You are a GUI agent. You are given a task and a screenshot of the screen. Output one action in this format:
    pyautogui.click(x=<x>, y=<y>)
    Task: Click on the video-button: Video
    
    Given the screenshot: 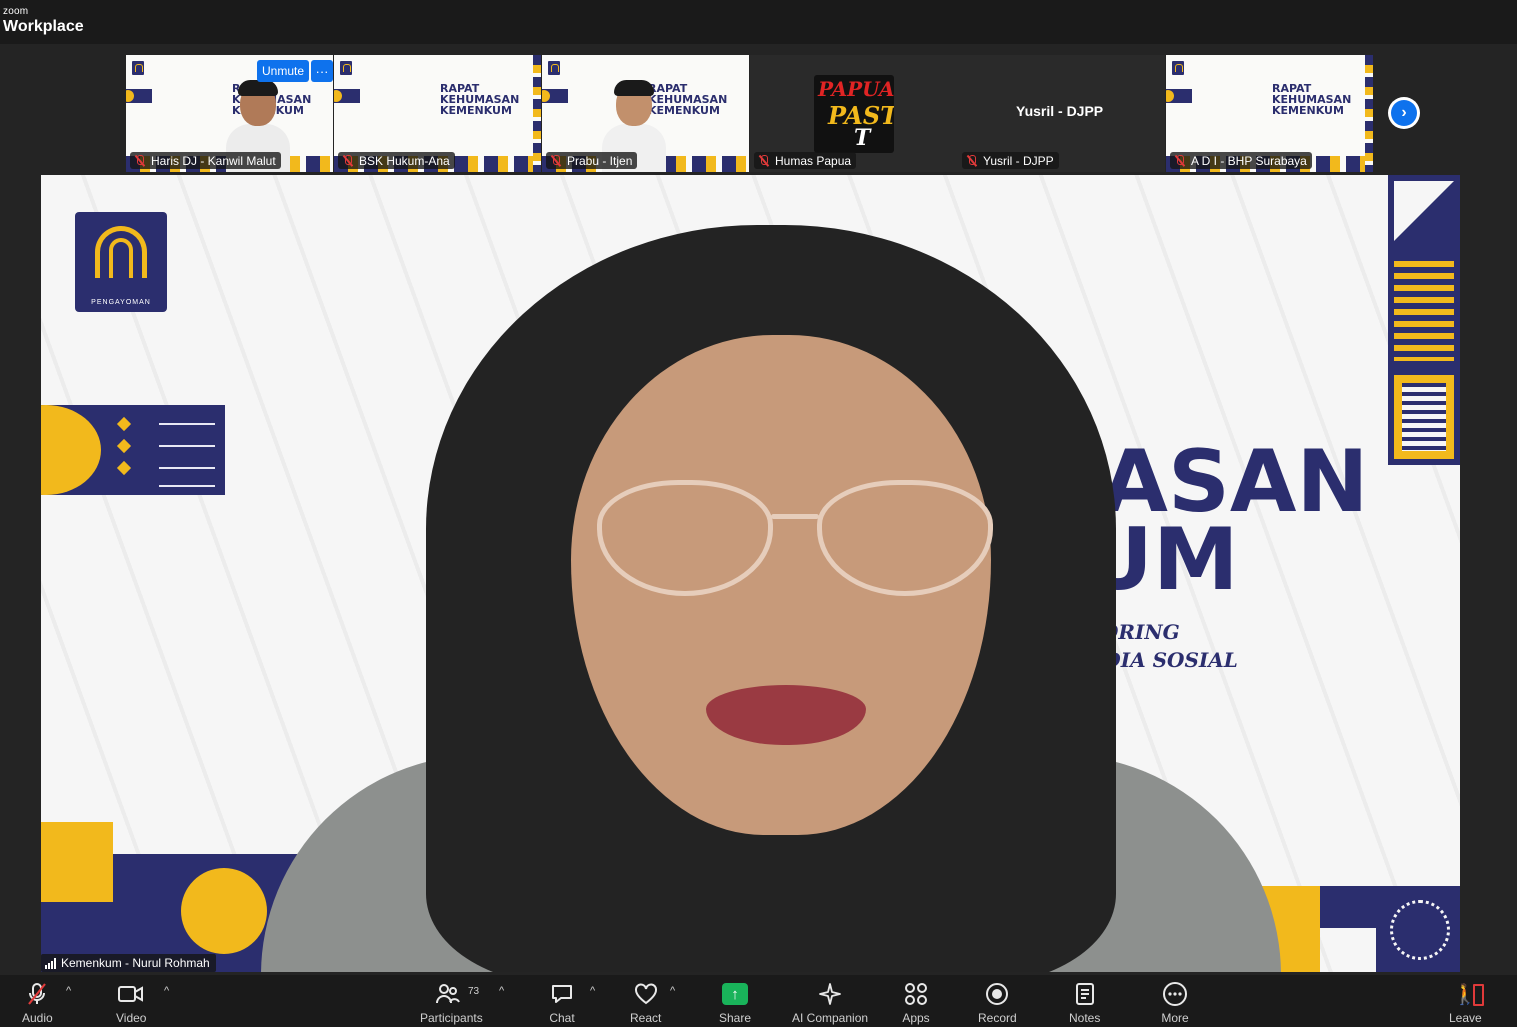 What is the action you would take?
    pyautogui.click(x=131, y=1003)
    